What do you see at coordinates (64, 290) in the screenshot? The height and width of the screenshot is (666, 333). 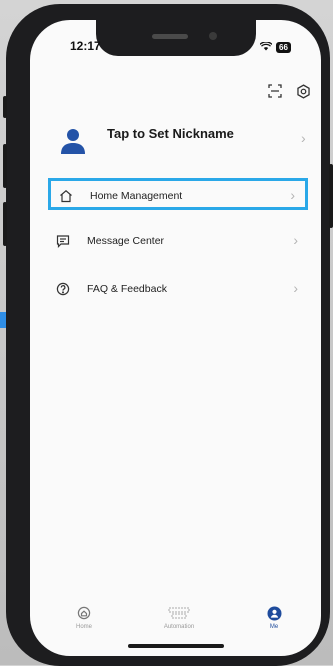 I see `question-circle-icon` at bounding box center [64, 290].